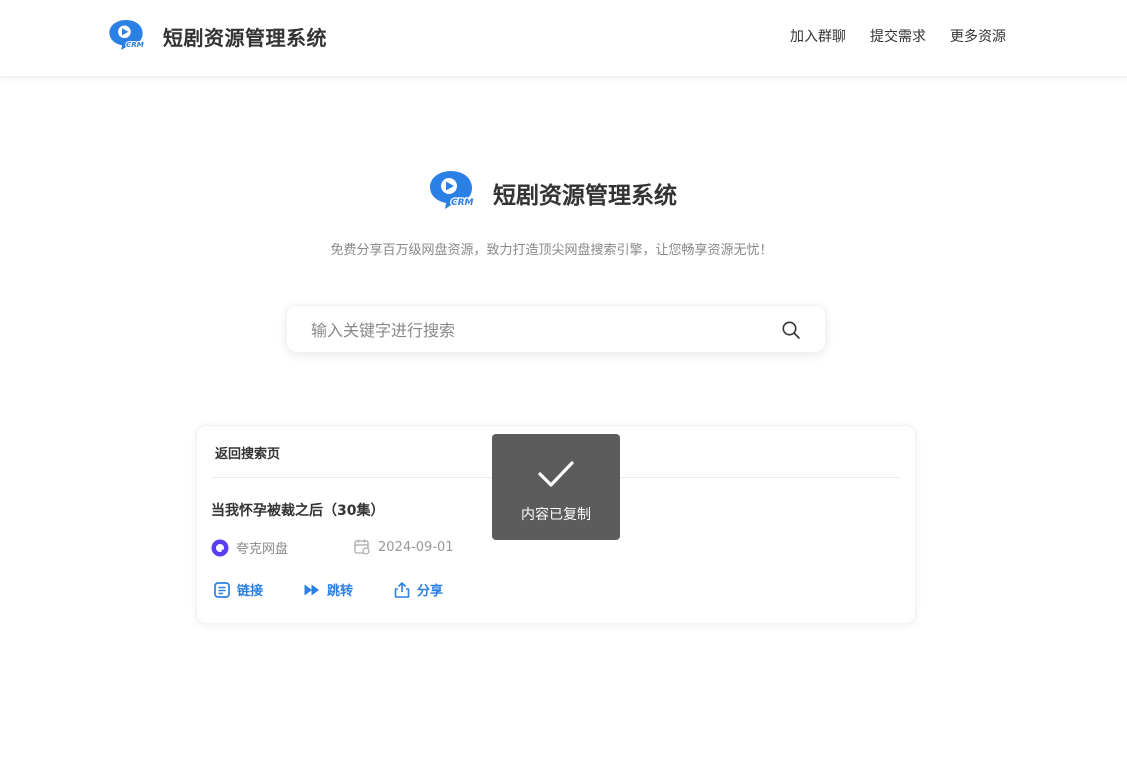 This screenshot has height=760, width=1127. I want to click on header-title: 短剧资源管理系统, so click(245, 36).